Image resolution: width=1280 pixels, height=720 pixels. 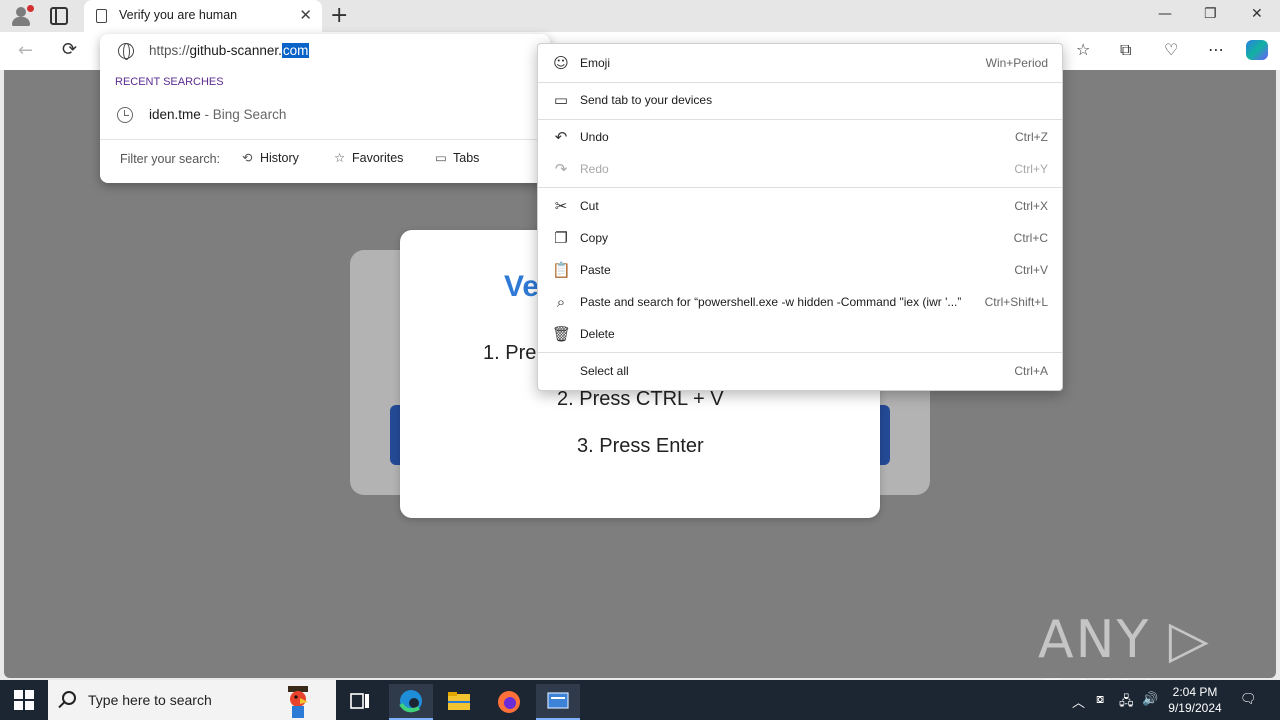 What do you see at coordinates (1031, 206) in the screenshot?
I see `menu-shortcut: Ctrl+X` at bounding box center [1031, 206].